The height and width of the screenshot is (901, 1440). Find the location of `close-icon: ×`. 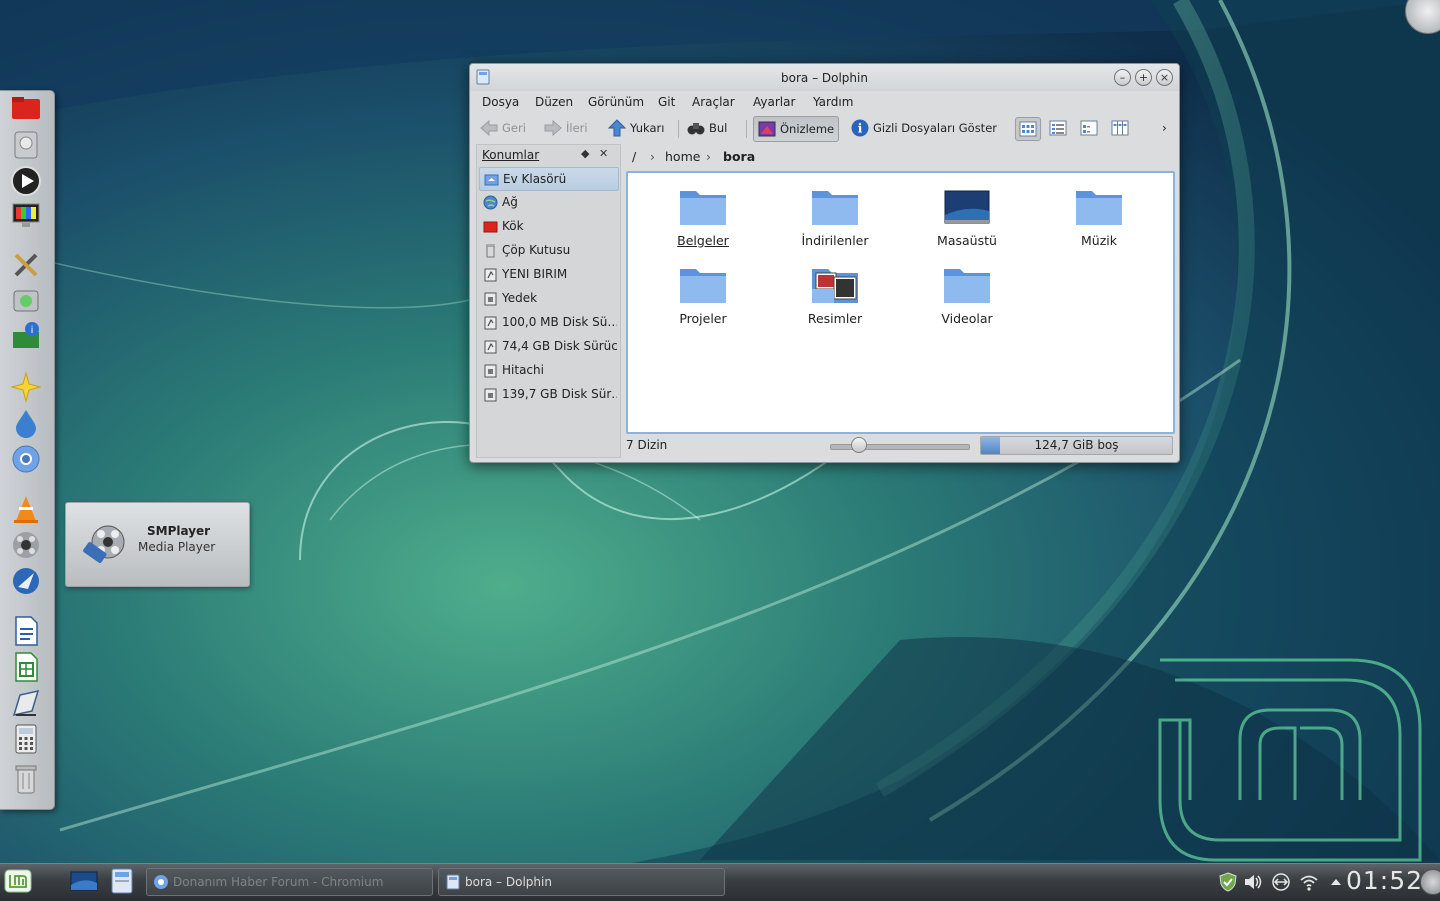

close-icon: × is located at coordinates (1164, 77).